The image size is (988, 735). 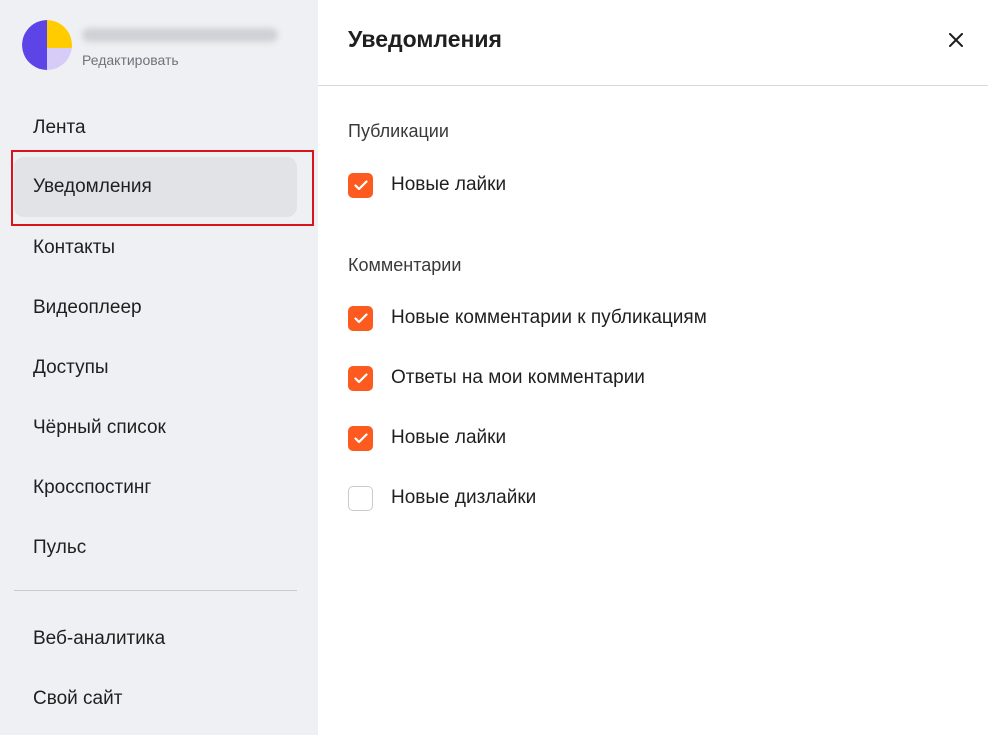 I want to click on section-title-comments: Комментарии, so click(x=405, y=265).